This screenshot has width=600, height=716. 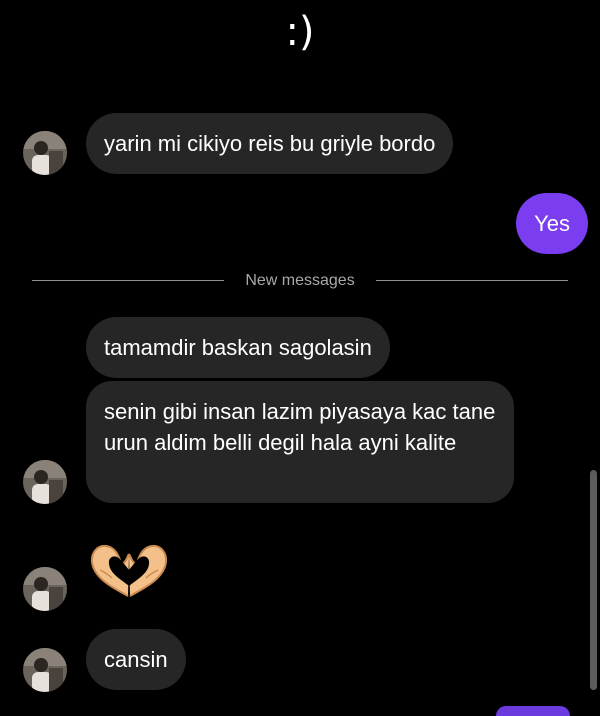 What do you see at coordinates (128, 280) in the screenshot?
I see `divider-line-left` at bounding box center [128, 280].